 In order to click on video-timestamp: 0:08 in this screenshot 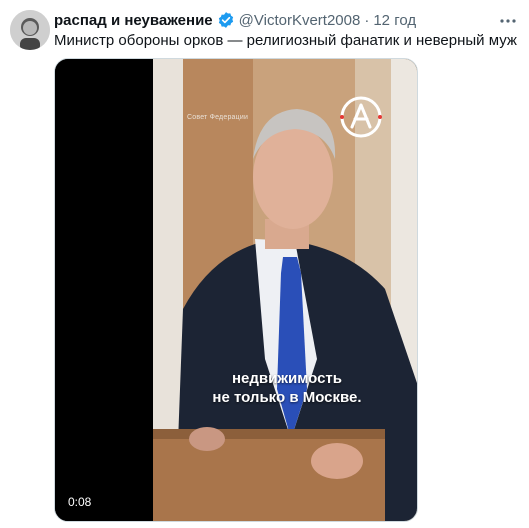, I will do `click(80, 502)`.